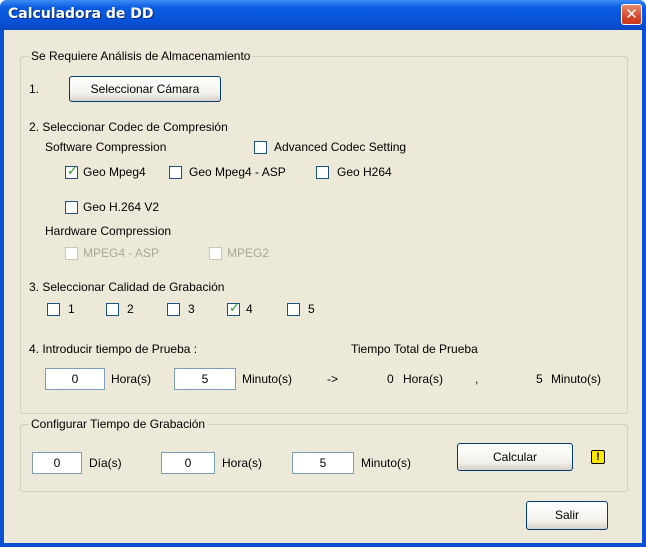 The image size is (646, 547). What do you see at coordinates (215, 253) in the screenshot?
I see `hw-mpeg2-checkbox` at bounding box center [215, 253].